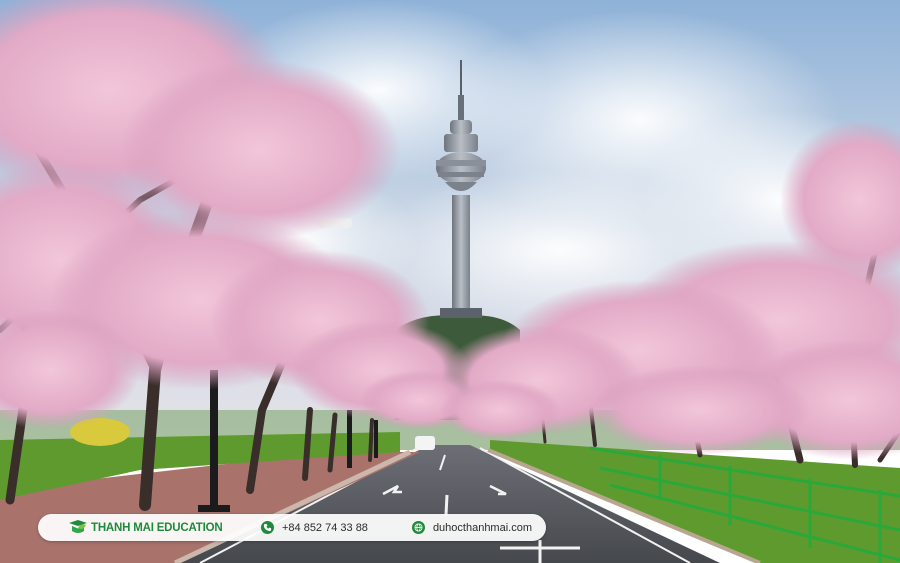 The image size is (900, 563). I want to click on phone-contact: +84 852 74 33 88, so click(314, 527).